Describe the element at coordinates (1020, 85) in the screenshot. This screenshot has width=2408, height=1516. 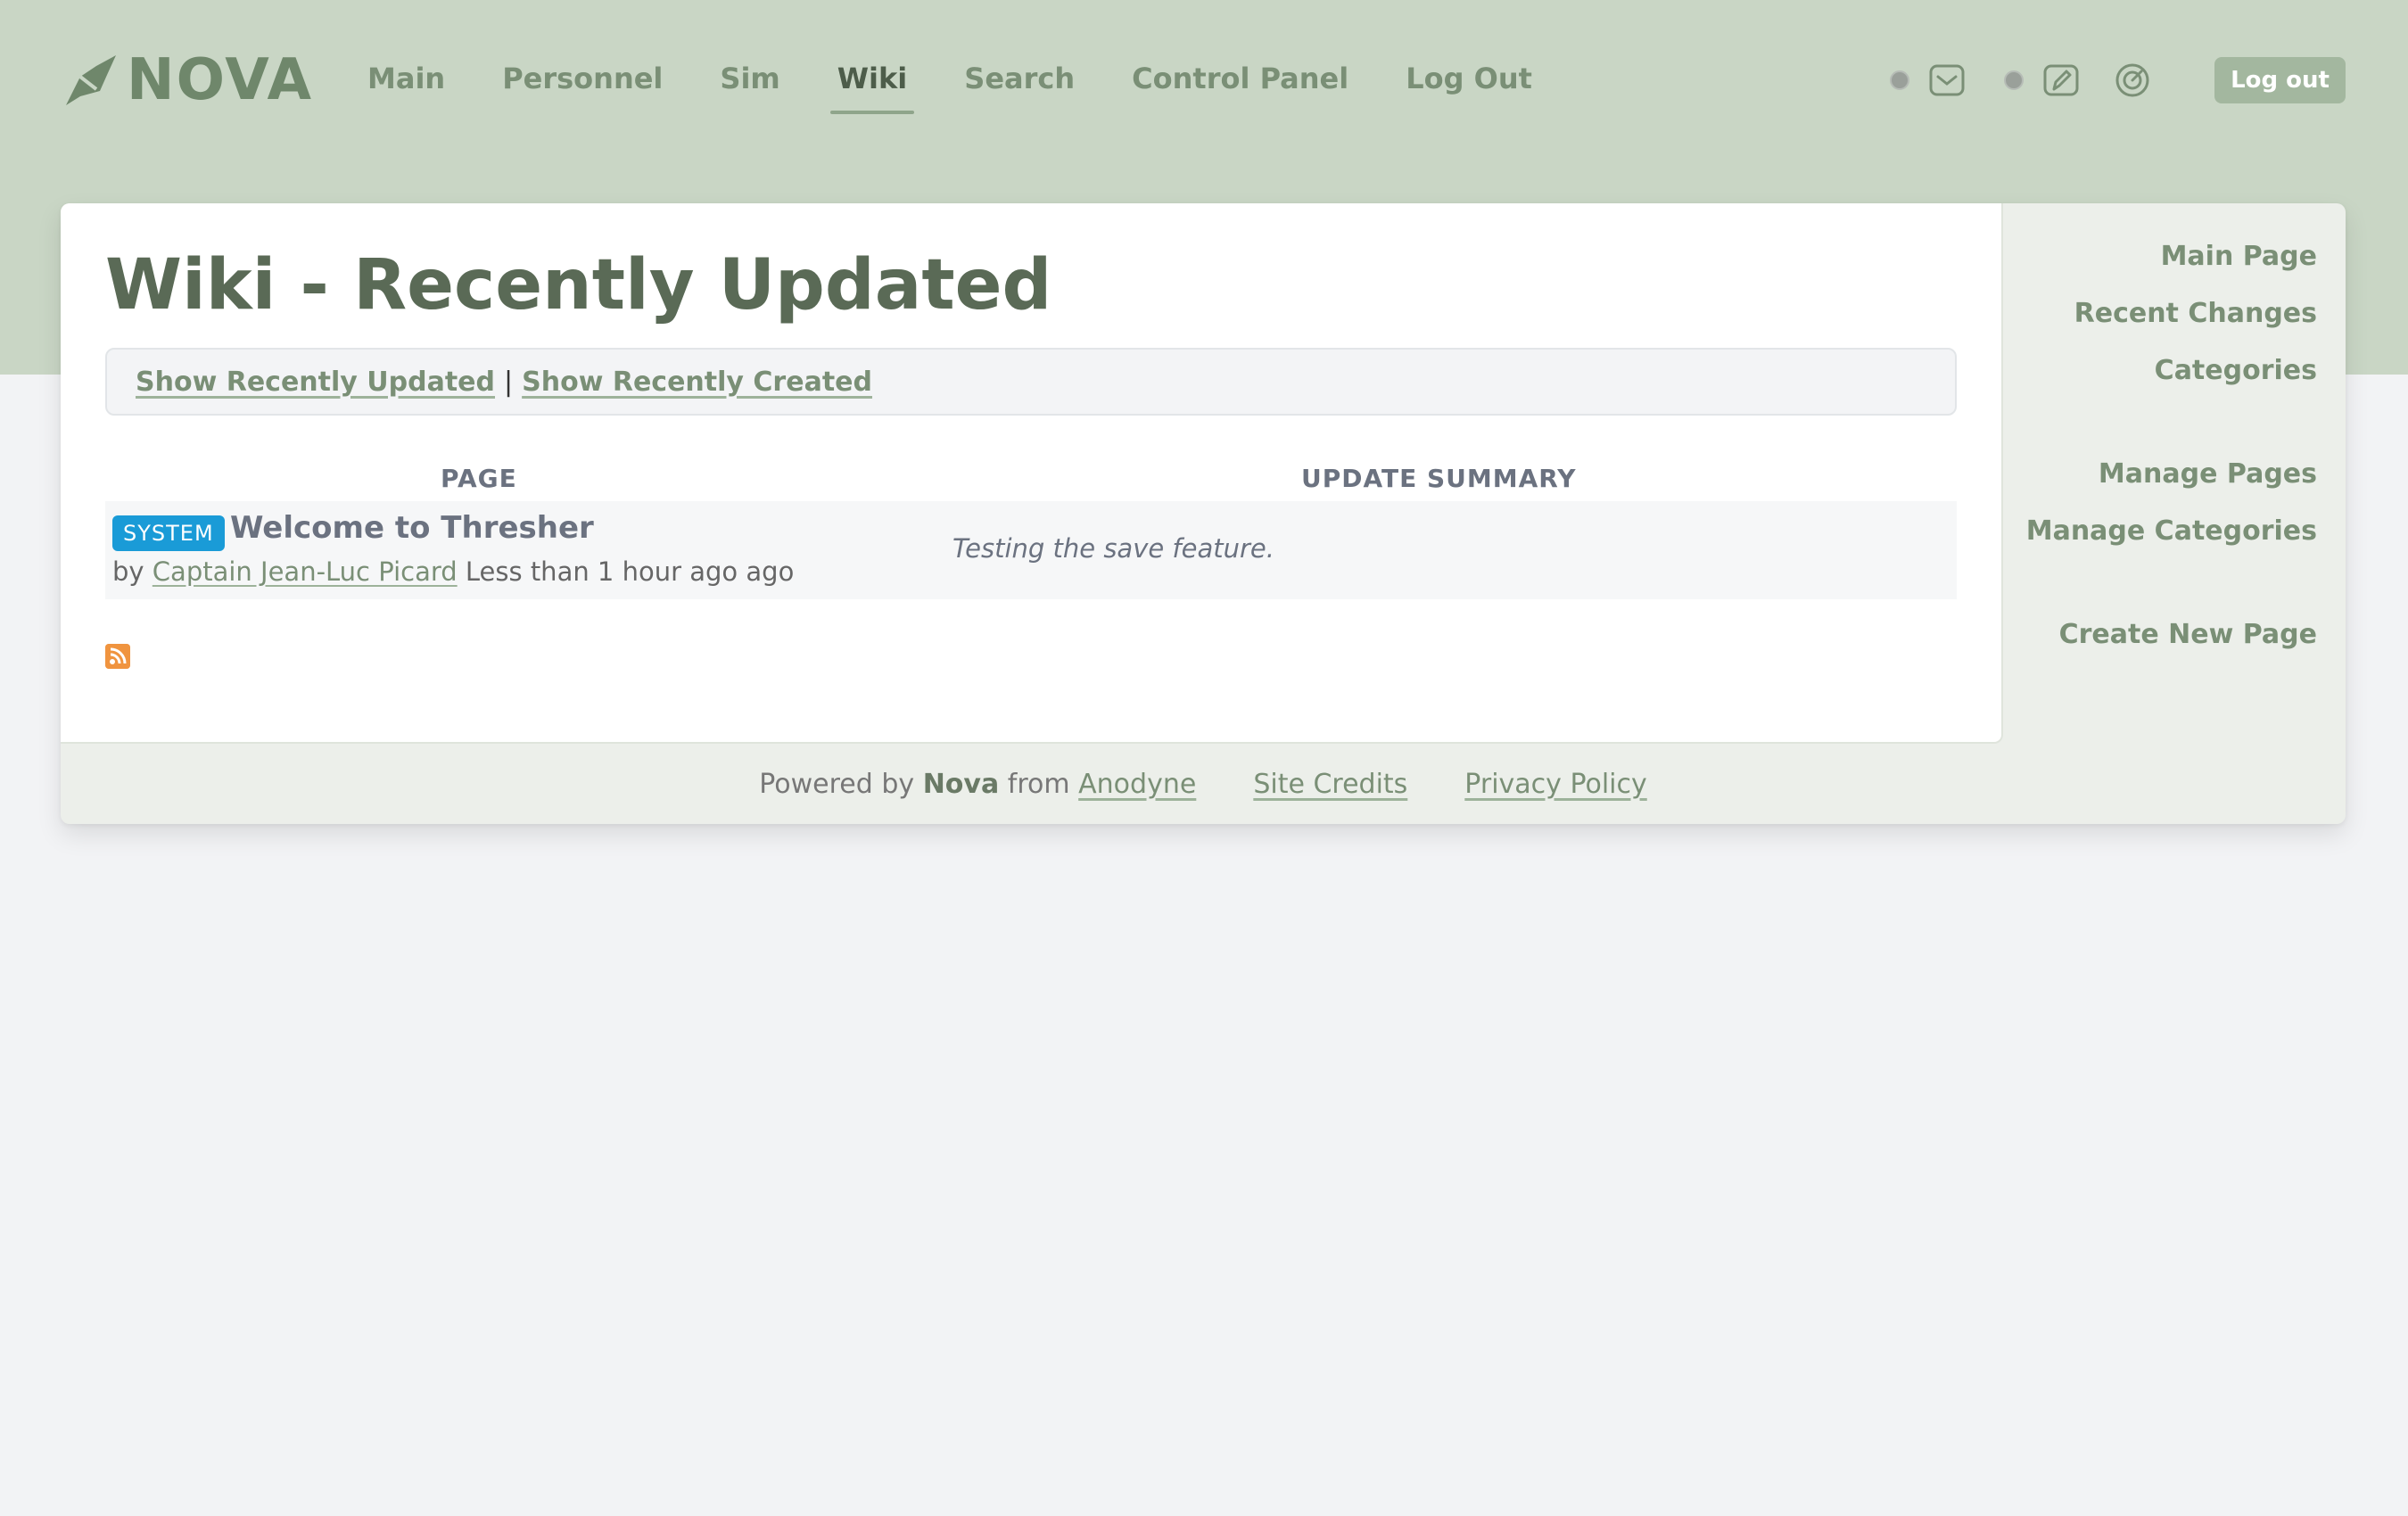
I see `nav-search: Search` at that location.